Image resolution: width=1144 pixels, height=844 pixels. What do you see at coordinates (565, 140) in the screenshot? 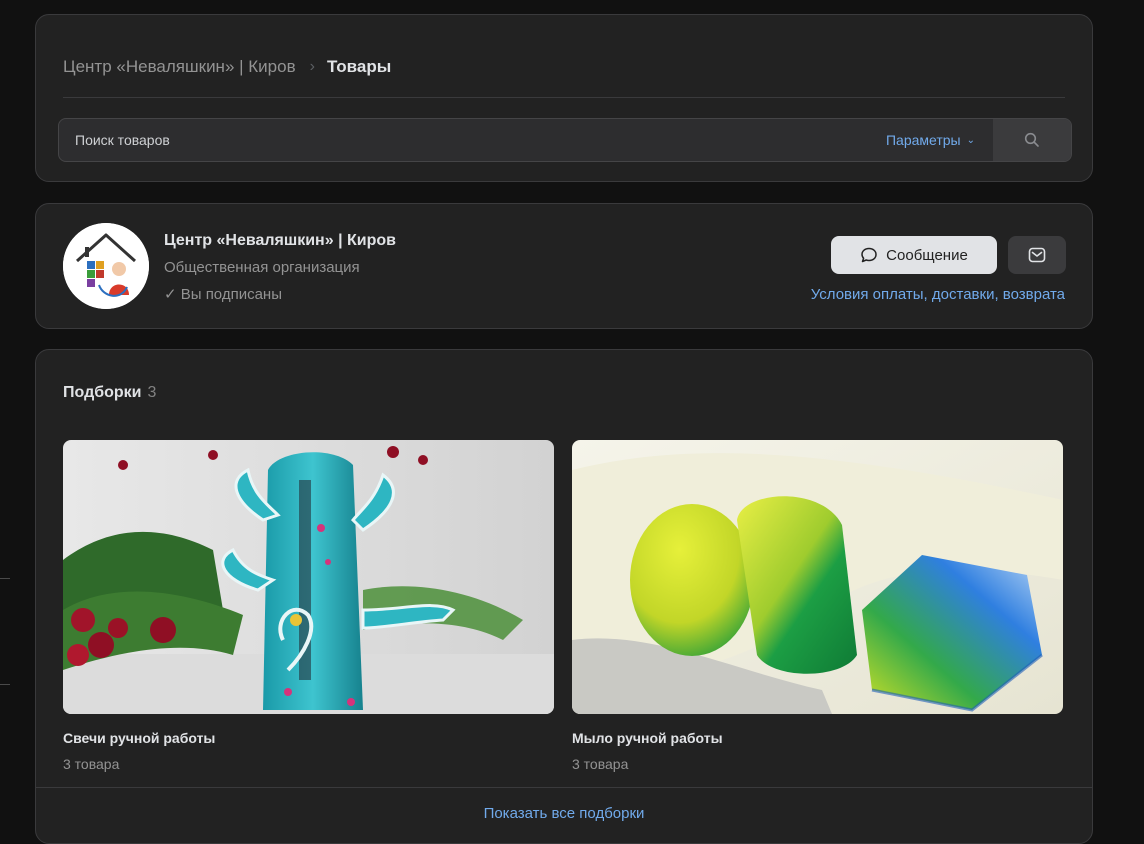
I see `search-bar: Поиск товаров Параметры ⌄` at bounding box center [565, 140].